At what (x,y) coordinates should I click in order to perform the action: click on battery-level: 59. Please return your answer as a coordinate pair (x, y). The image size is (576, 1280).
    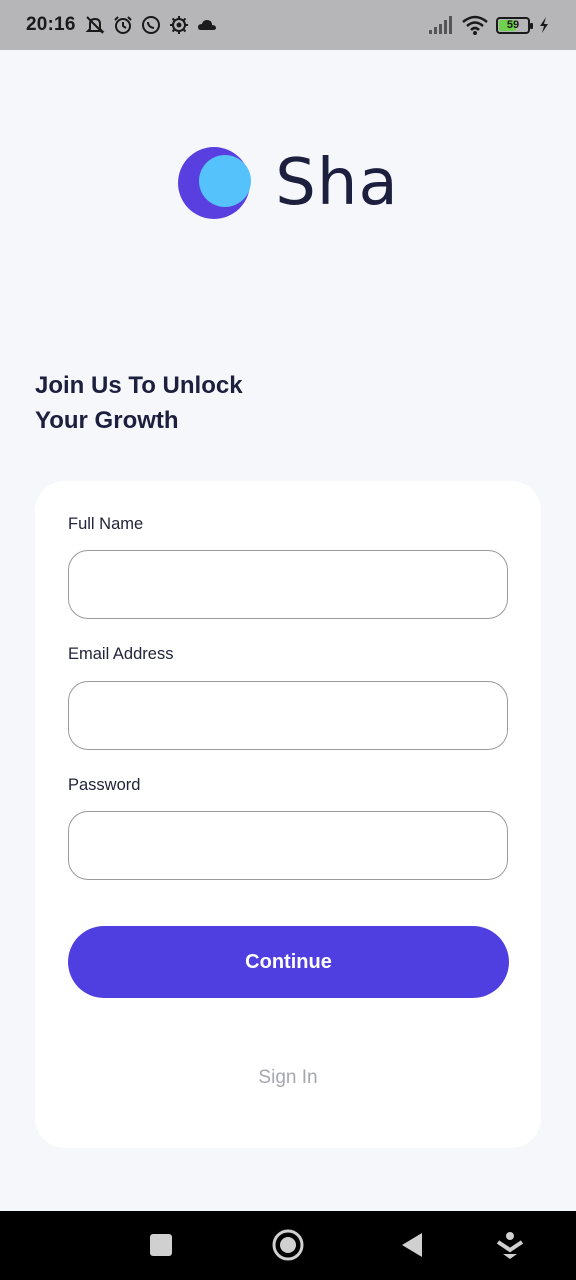
    Looking at the image, I should click on (513, 25).